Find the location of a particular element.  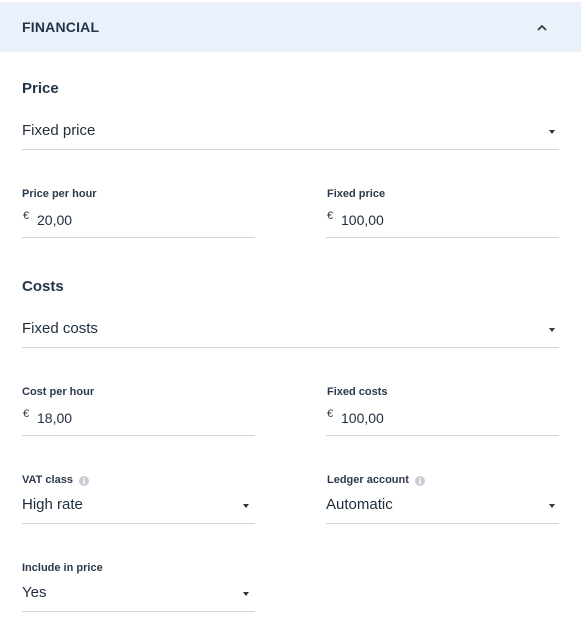

costs-type-select: Fixed costs is located at coordinates (290, 331).